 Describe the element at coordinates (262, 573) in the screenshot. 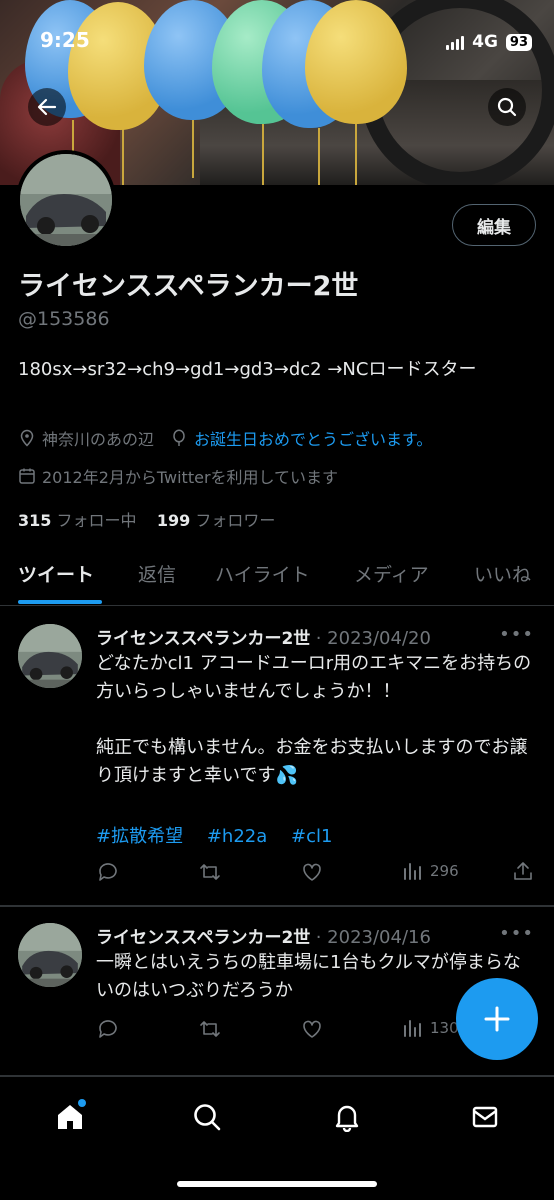

I see `tab-highlights: ハイライト` at that location.